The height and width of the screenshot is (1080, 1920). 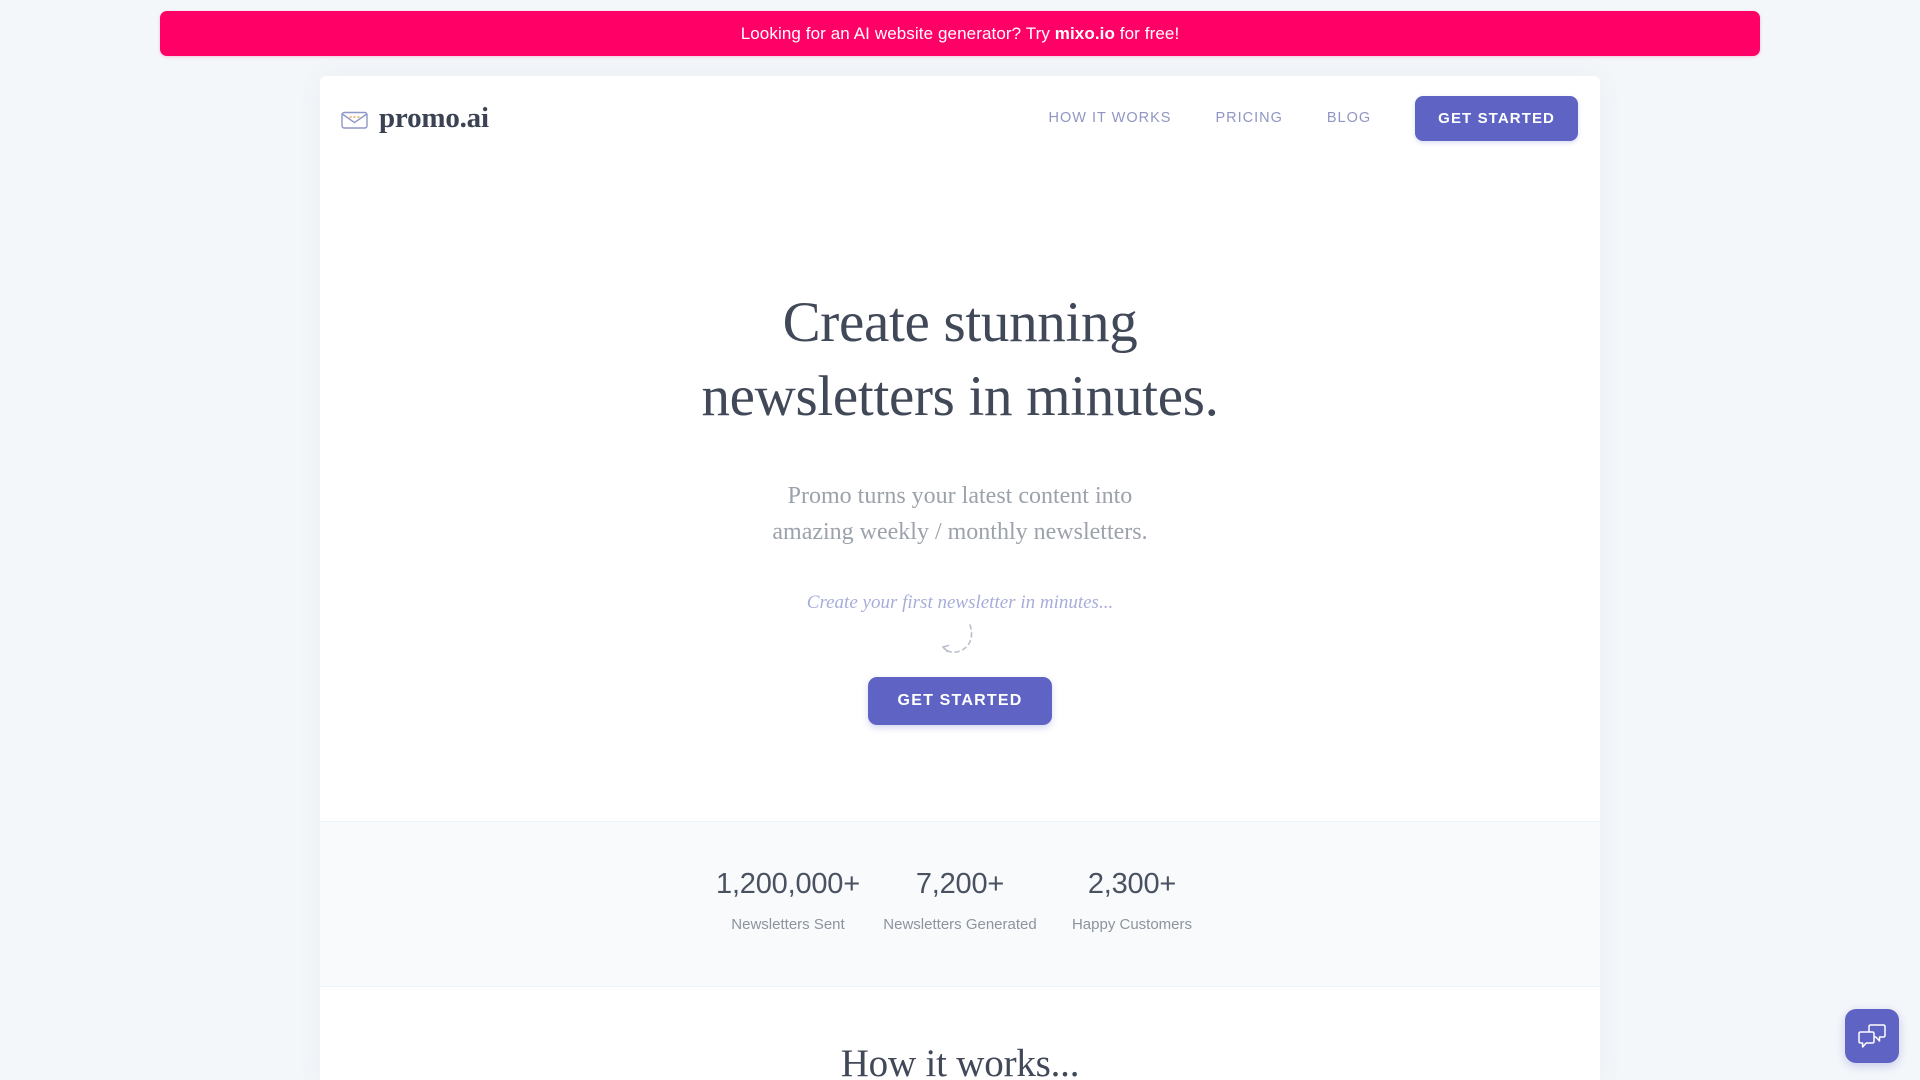 What do you see at coordinates (1349, 118) in the screenshot?
I see `nav-link-blog: BLOG` at bounding box center [1349, 118].